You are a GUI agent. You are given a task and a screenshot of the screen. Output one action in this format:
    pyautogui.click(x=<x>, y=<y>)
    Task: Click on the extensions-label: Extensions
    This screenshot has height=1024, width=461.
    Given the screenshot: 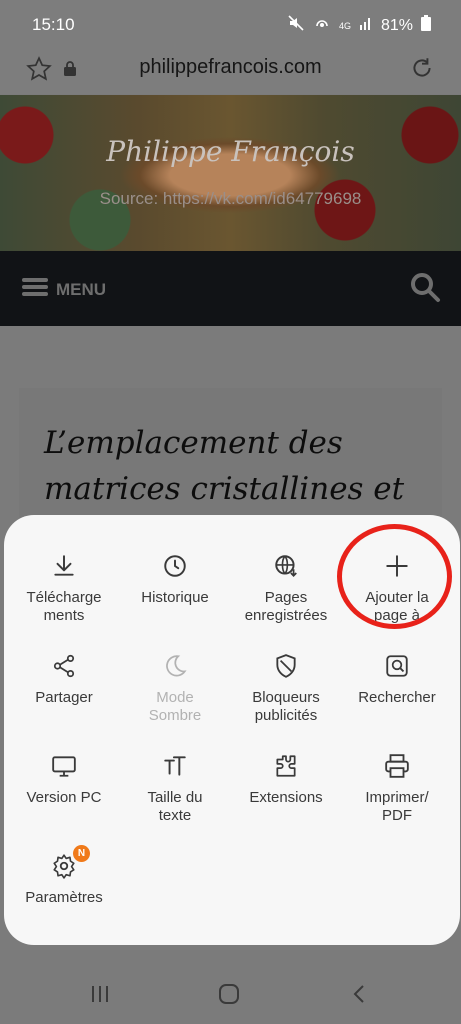 What is the action you would take?
    pyautogui.click(x=286, y=797)
    